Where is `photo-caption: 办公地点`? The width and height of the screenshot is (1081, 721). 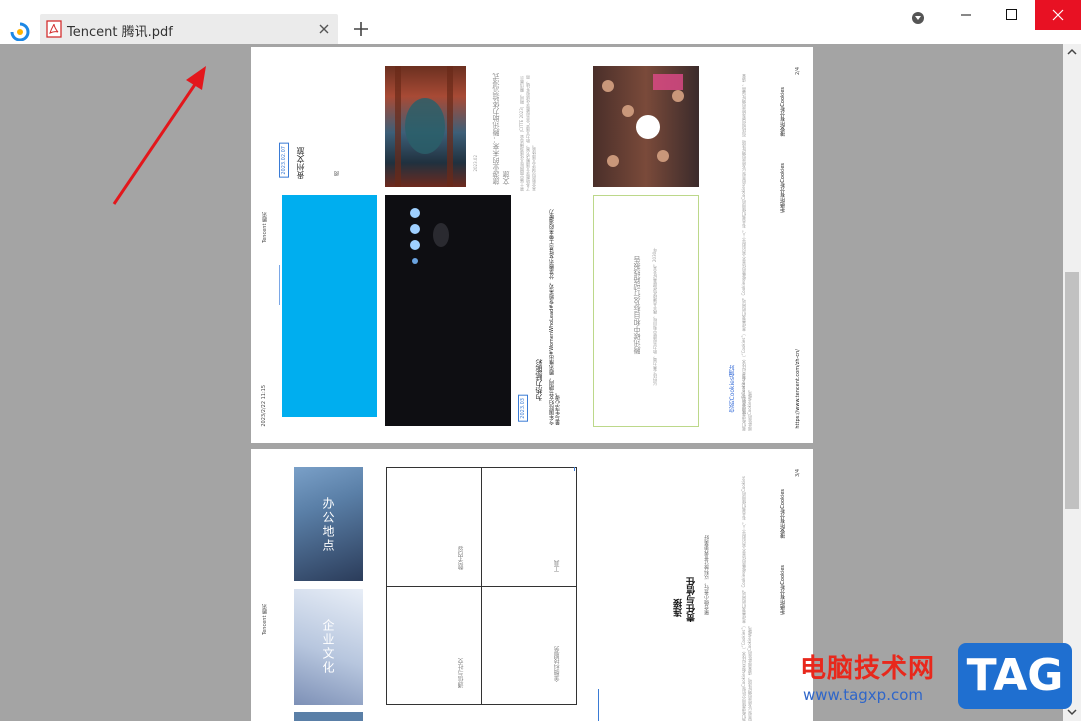 photo-caption: 办公地点 is located at coordinates (328, 525).